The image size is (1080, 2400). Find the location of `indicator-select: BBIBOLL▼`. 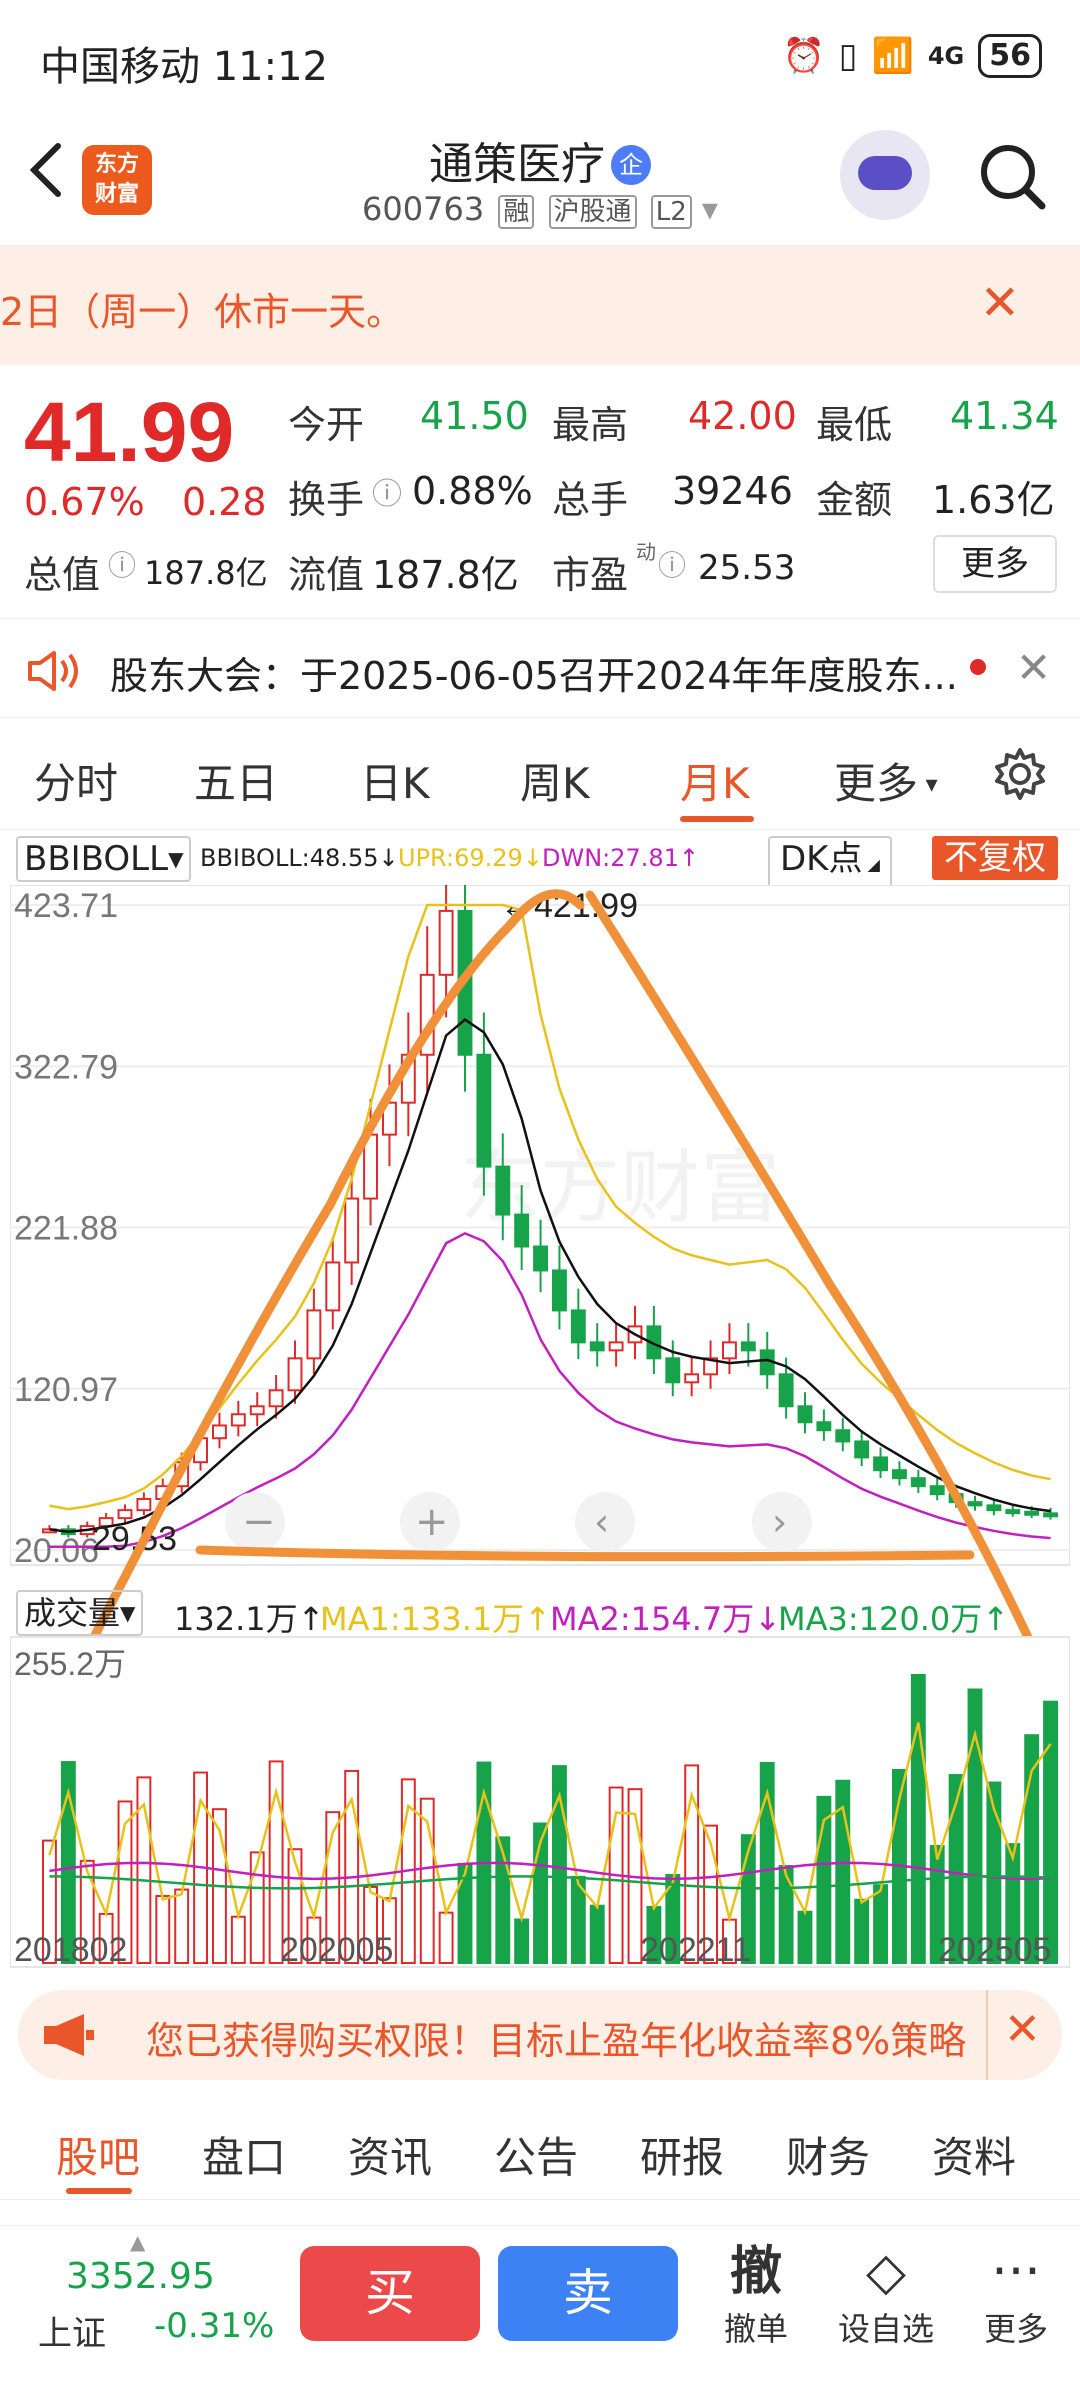

indicator-select: BBIBOLL▼ is located at coordinates (104, 859).